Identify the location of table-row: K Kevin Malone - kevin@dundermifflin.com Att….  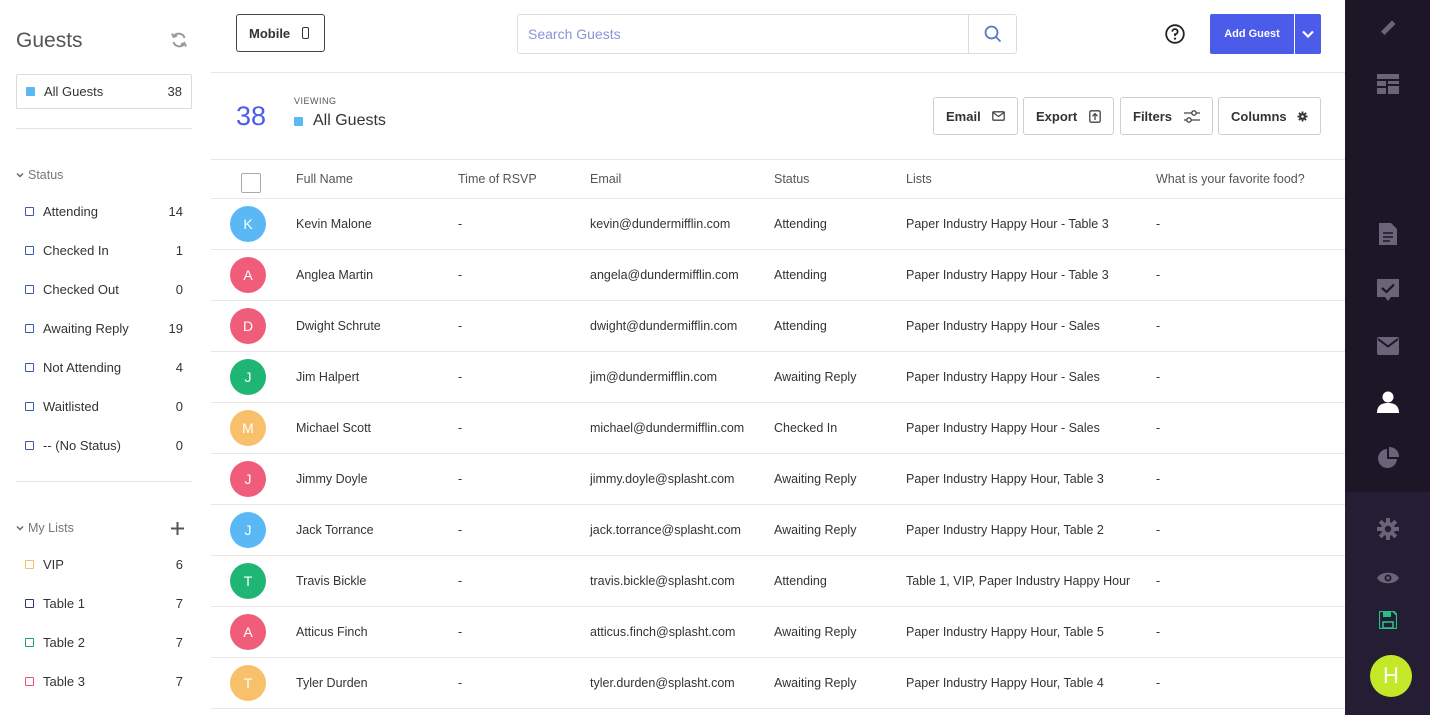
(778, 224).